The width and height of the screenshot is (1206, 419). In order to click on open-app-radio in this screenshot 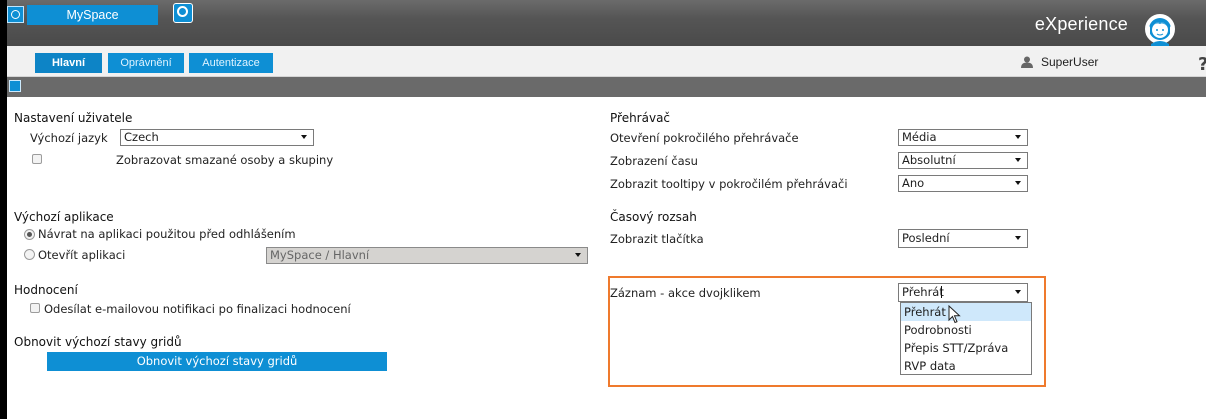, I will do `click(29, 254)`.